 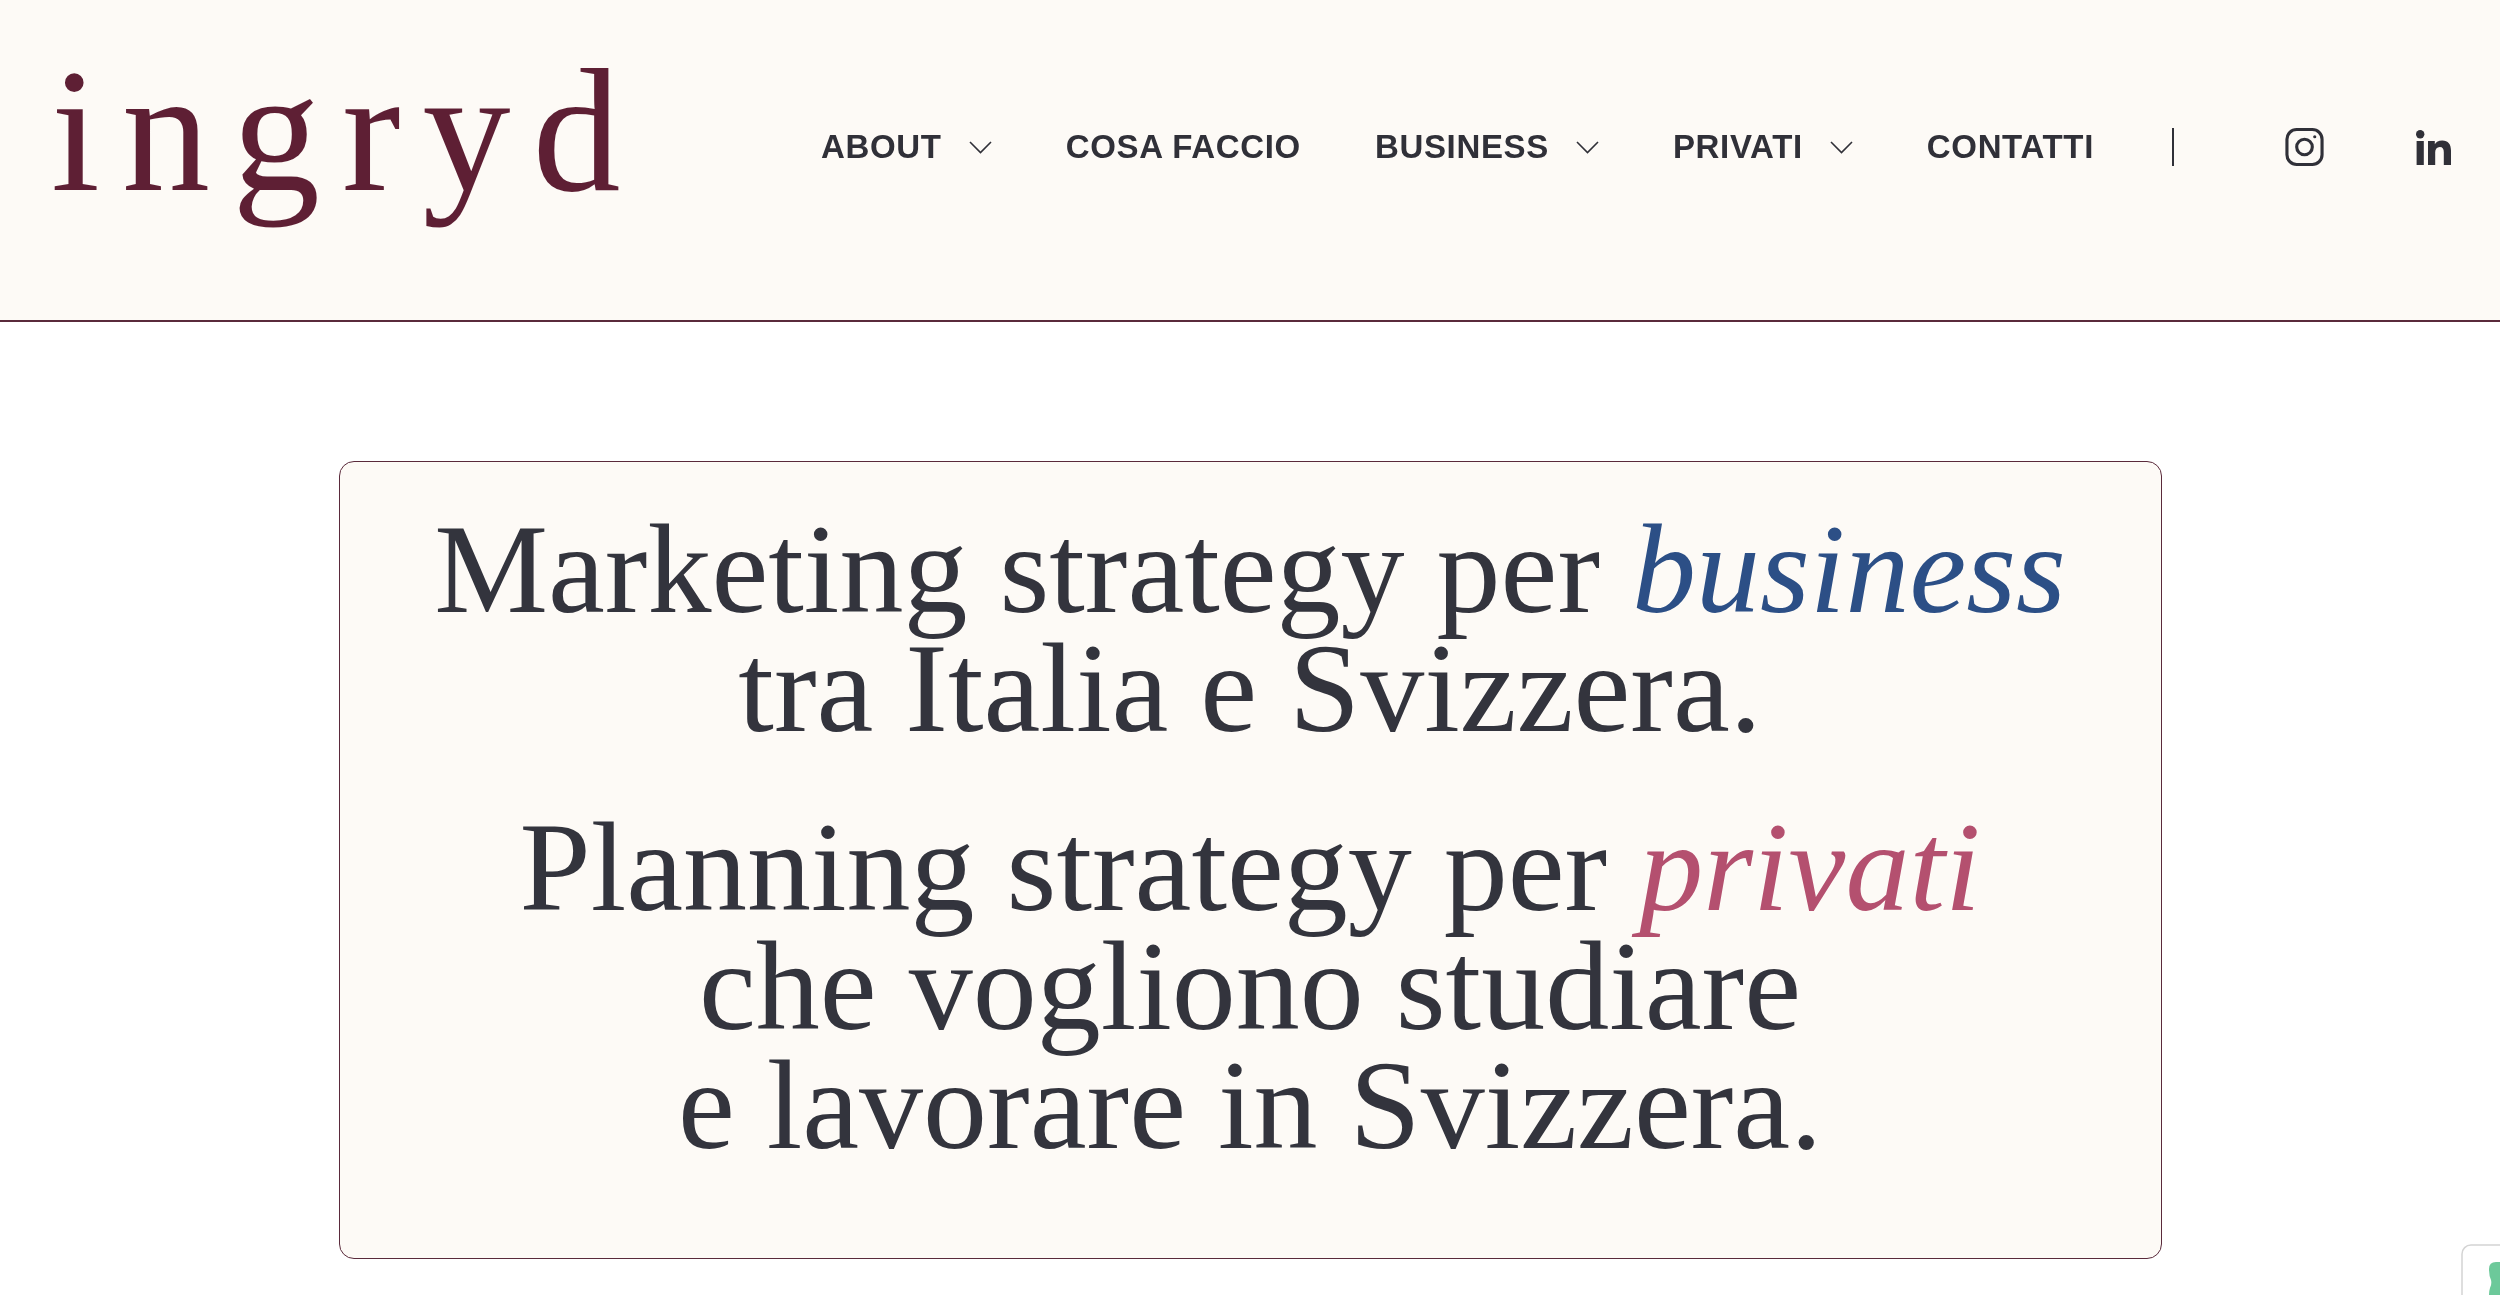 What do you see at coordinates (2304, 147) in the screenshot?
I see `instagram-icon` at bounding box center [2304, 147].